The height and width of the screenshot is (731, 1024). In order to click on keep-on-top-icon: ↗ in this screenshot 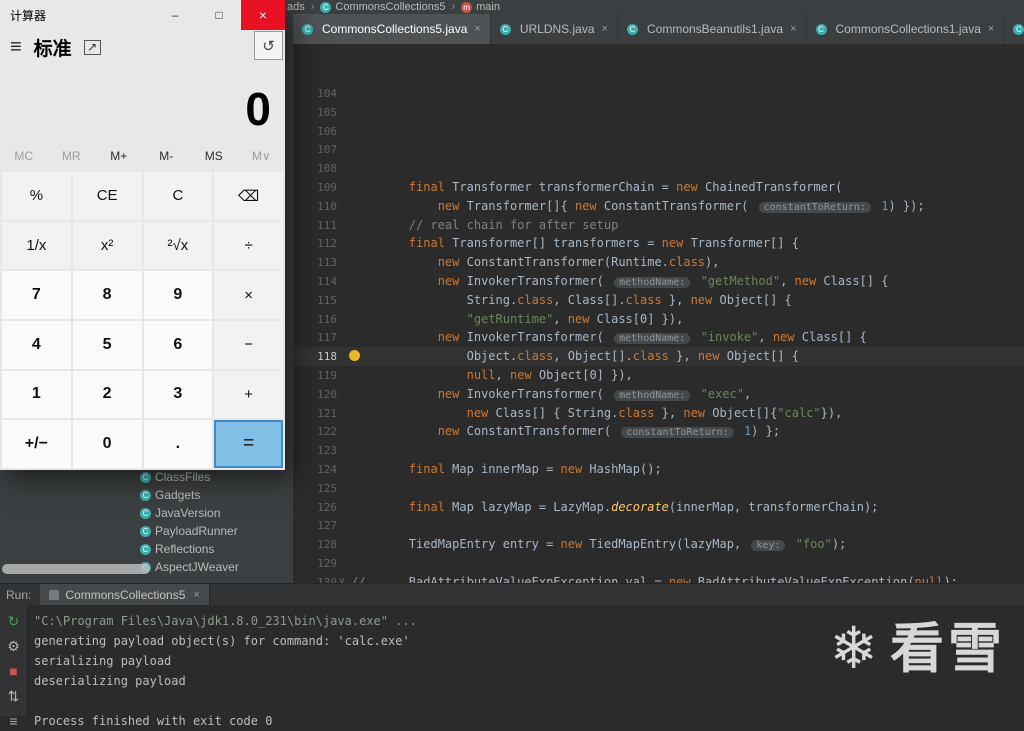, I will do `click(92, 47)`.